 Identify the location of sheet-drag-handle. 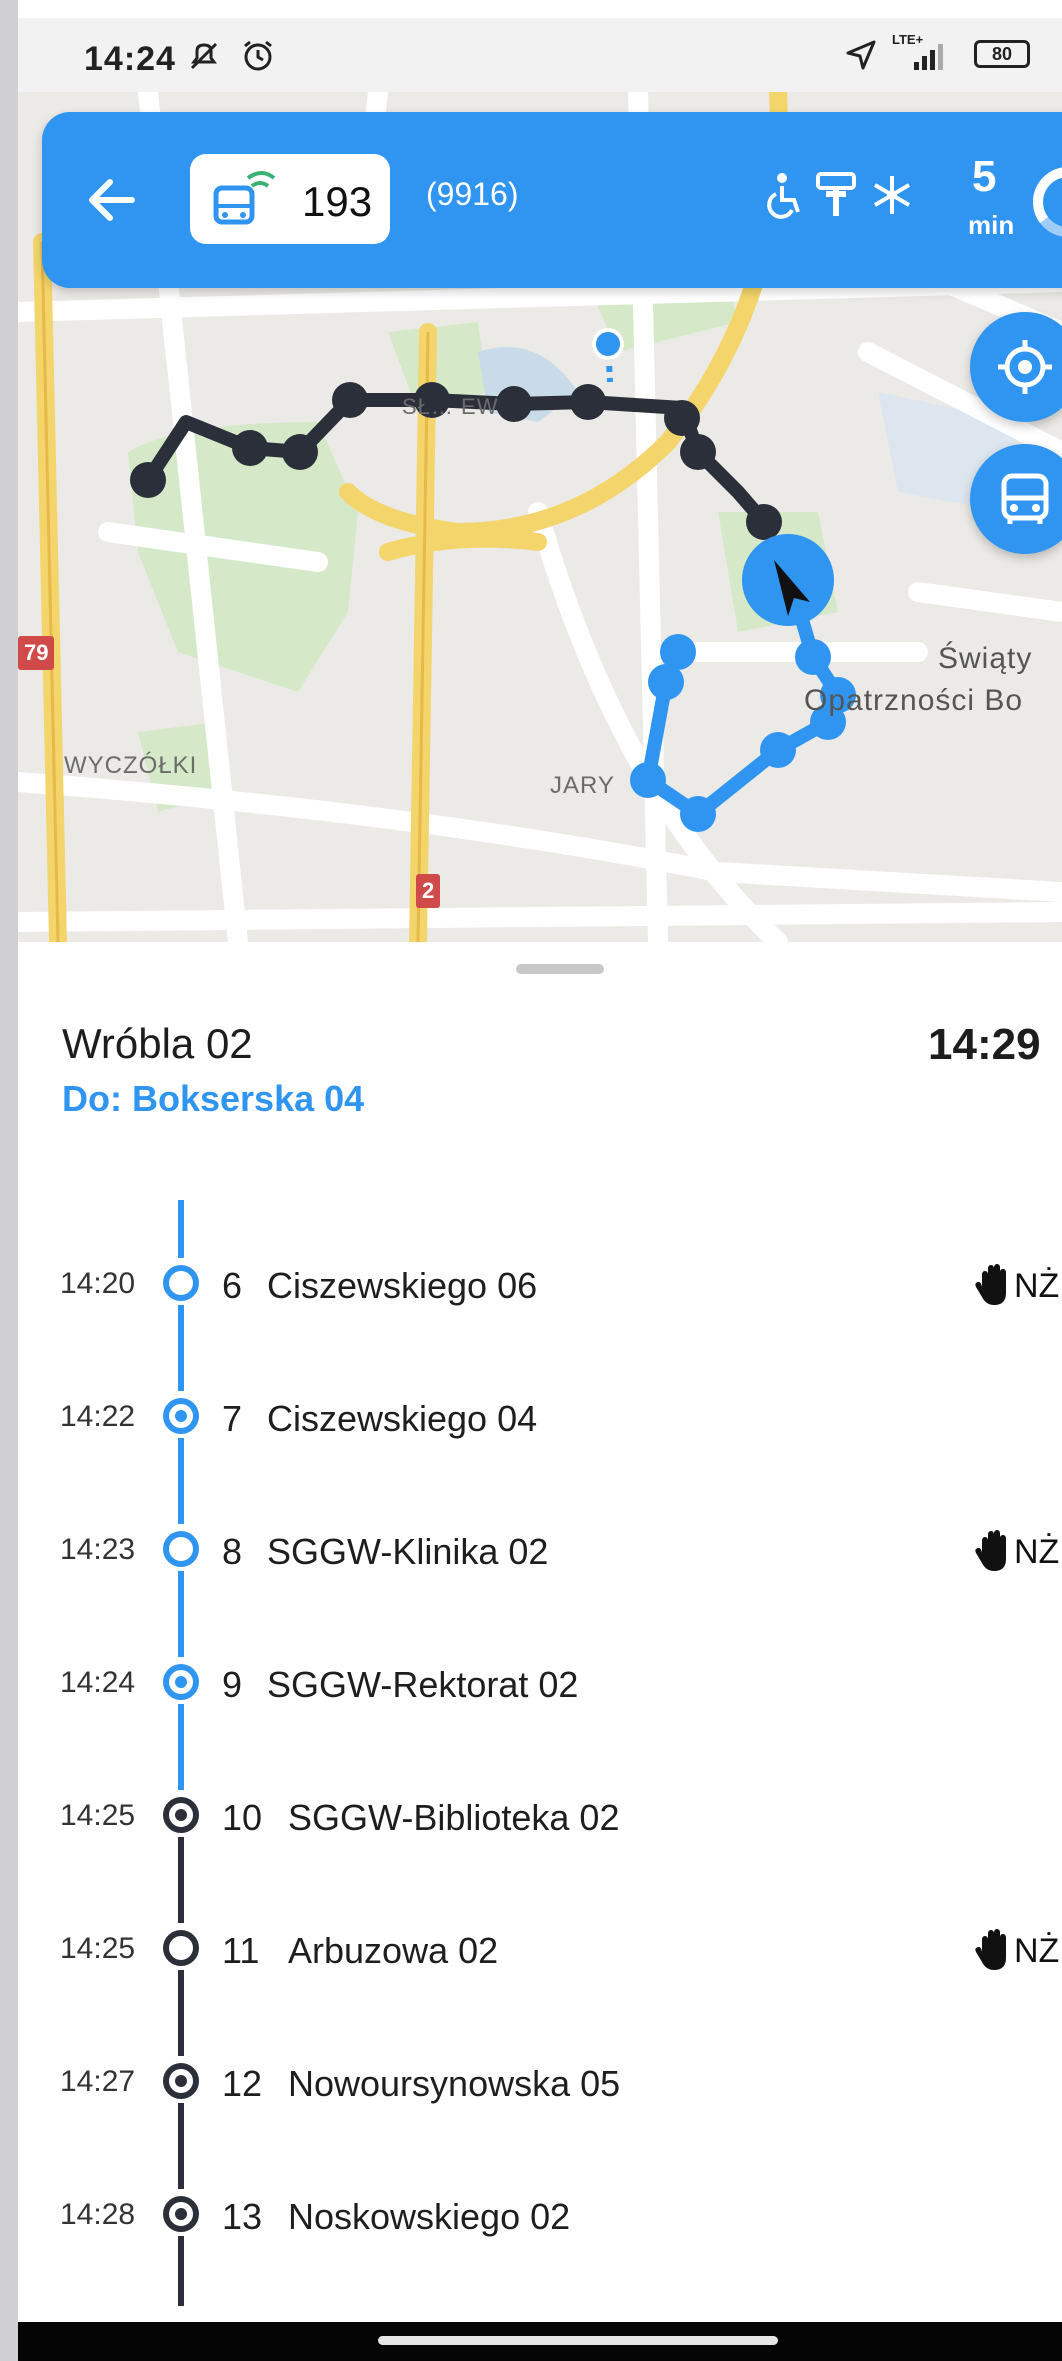
(560, 969).